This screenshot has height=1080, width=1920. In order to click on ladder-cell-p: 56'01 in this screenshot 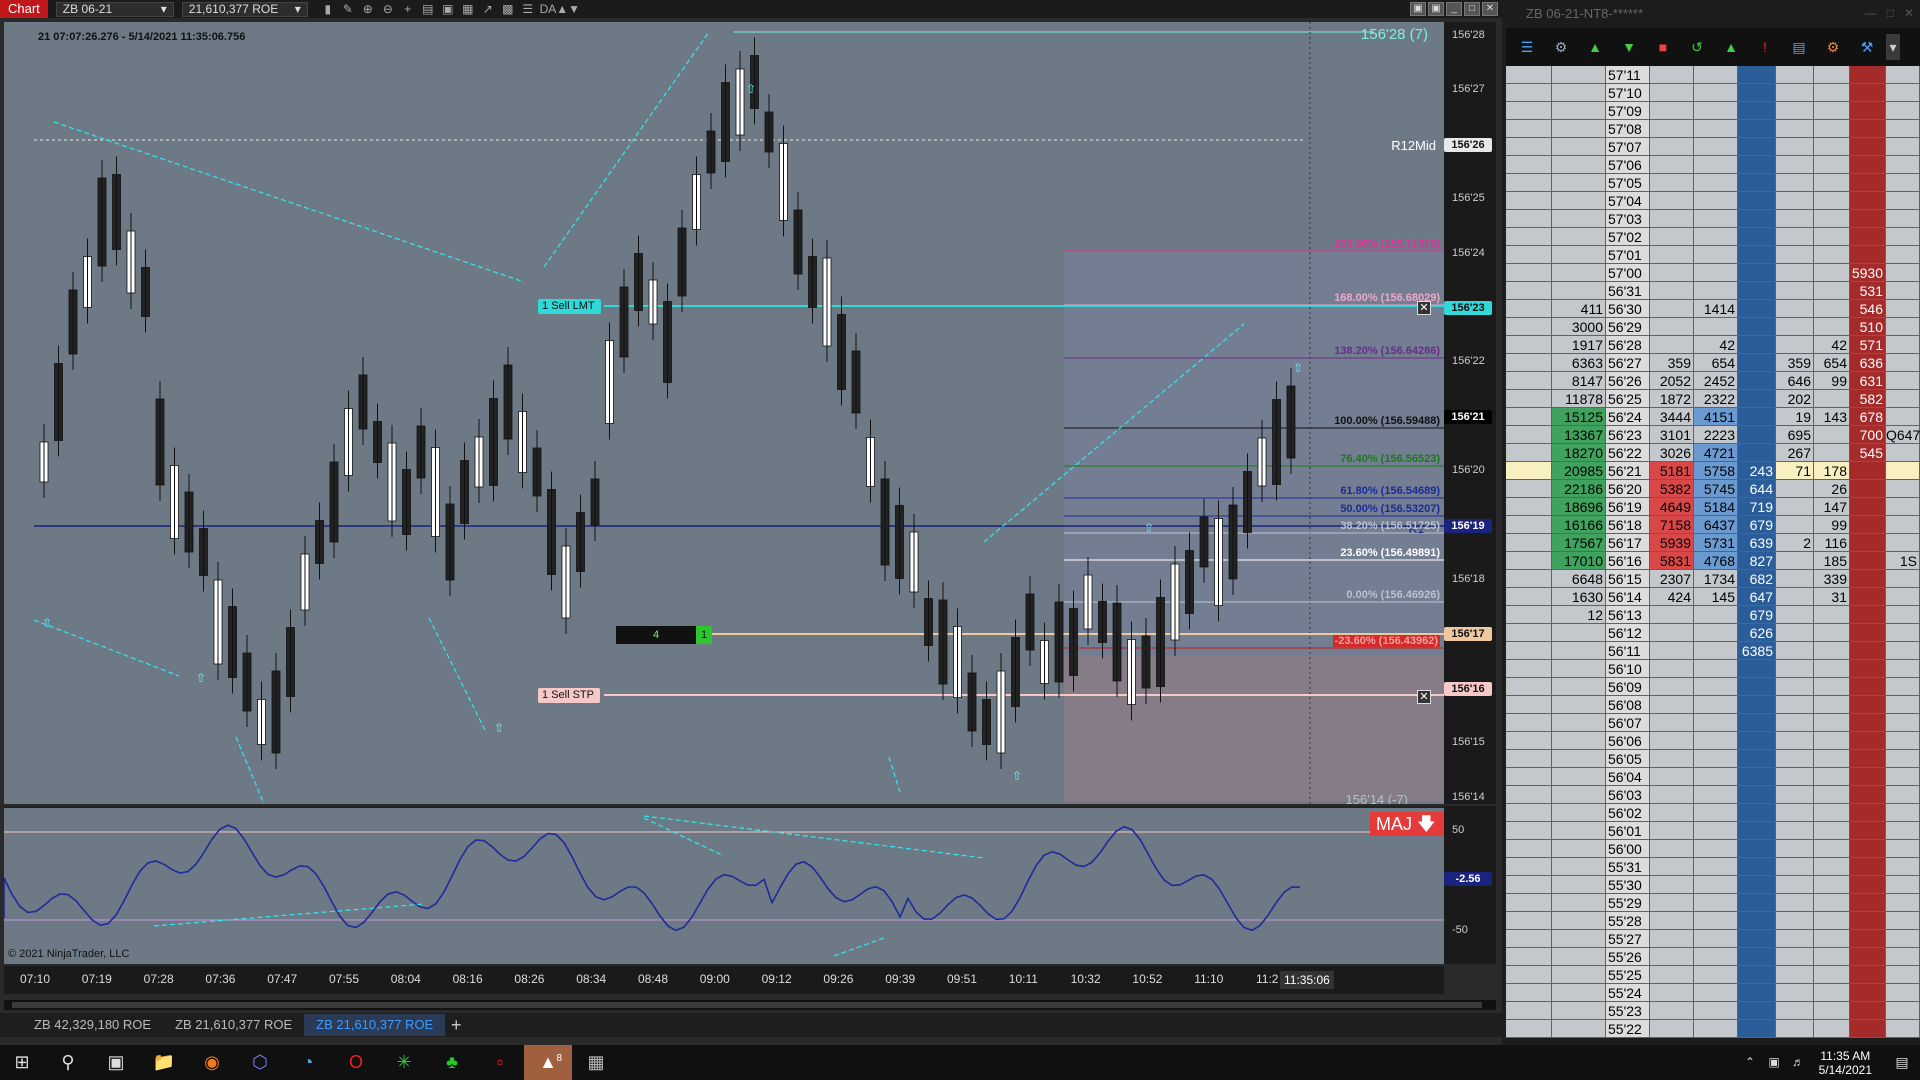, I will do `click(1628, 831)`.